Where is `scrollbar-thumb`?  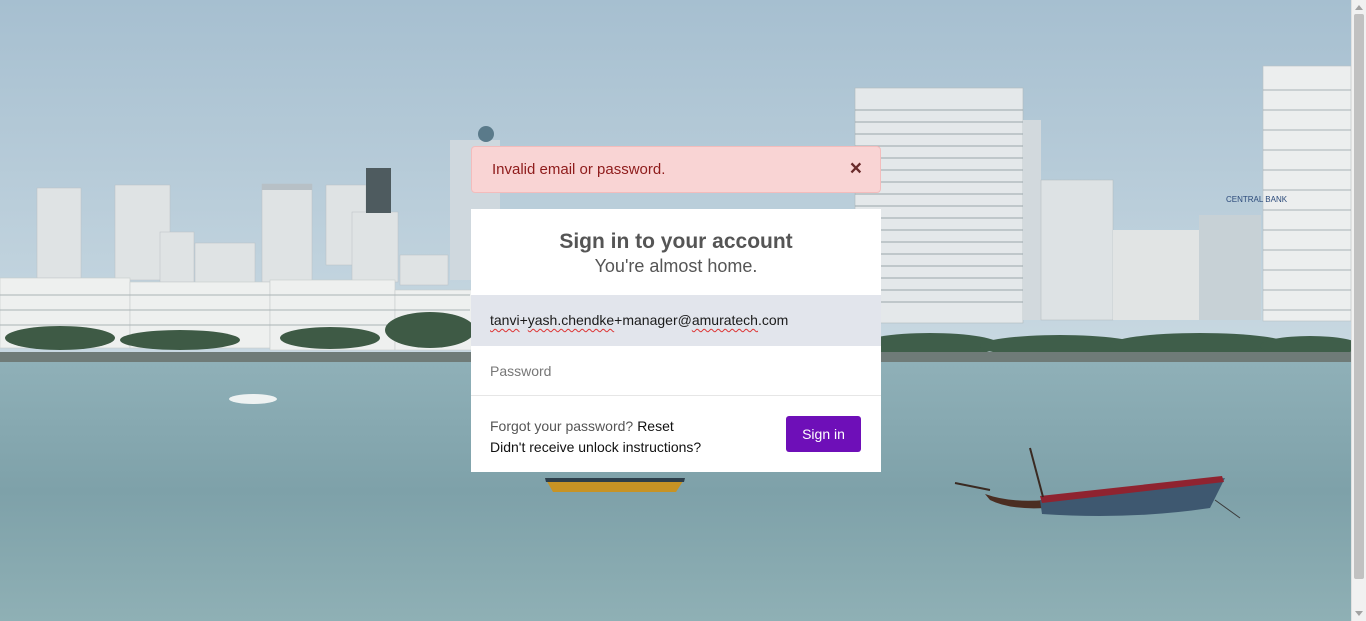
scrollbar-thumb is located at coordinates (1359, 296).